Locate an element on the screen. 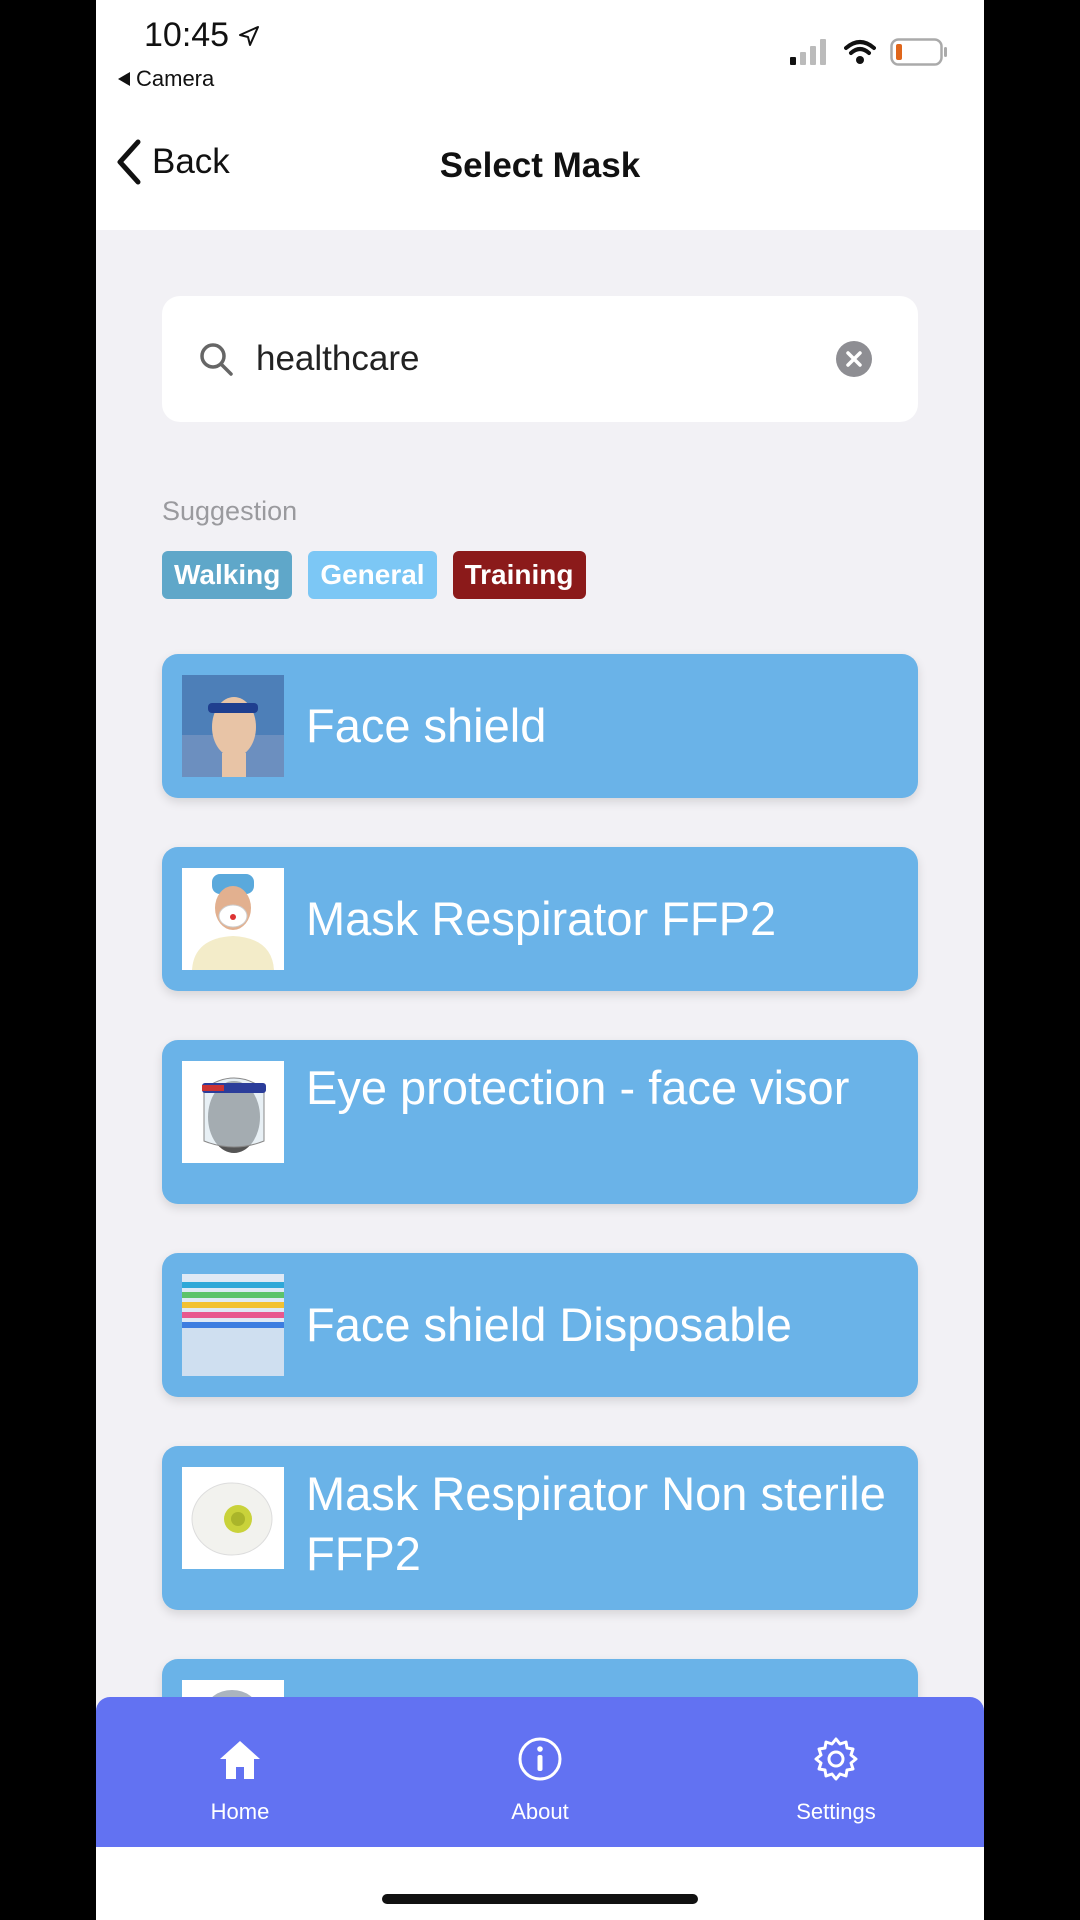 The image size is (1080, 1920). tab-settings: Settings is located at coordinates (836, 1772).